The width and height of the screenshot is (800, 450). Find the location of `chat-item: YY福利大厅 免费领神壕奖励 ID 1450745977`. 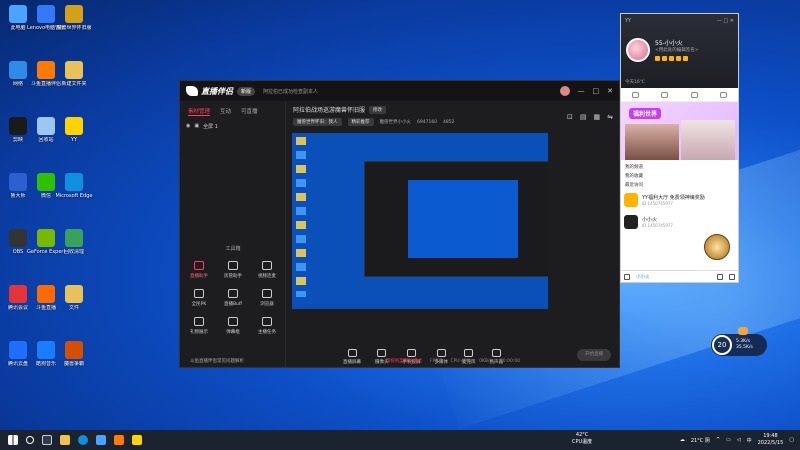

chat-item: YY福利大厅 免费领神壕奖励 ID 1450745977 is located at coordinates (679, 200).